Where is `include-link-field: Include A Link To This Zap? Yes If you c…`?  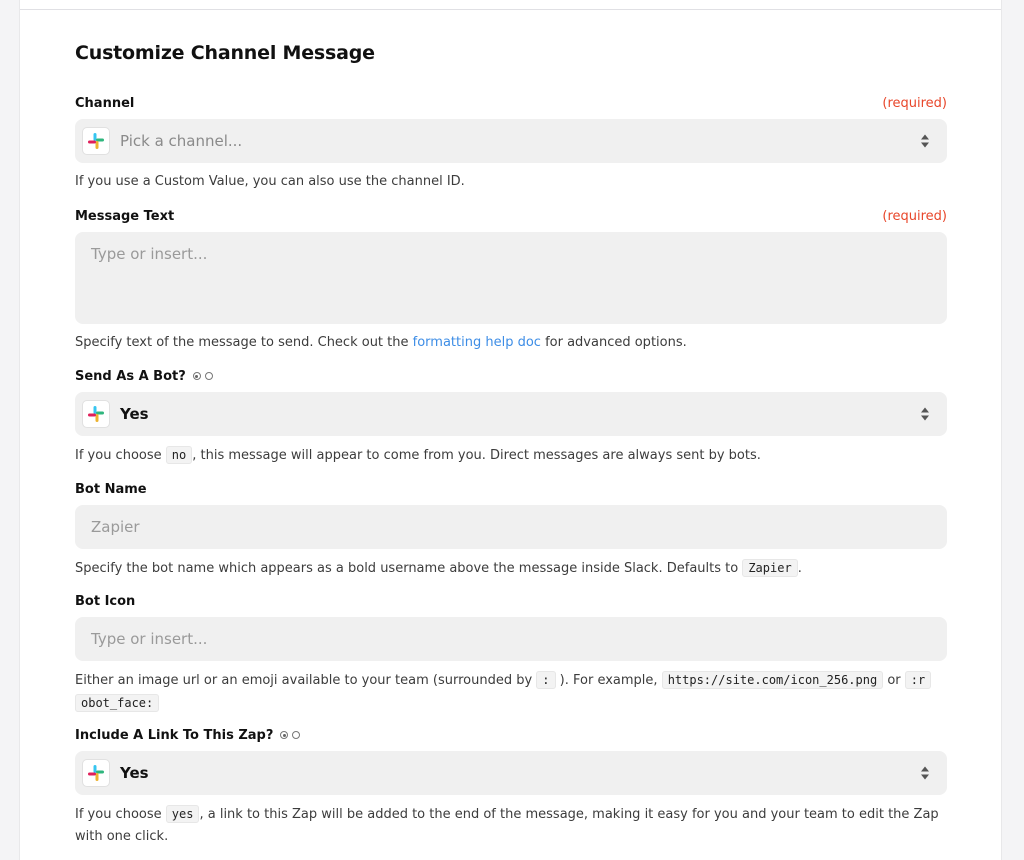 include-link-field: Include A Link To This Zap? Yes If you c… is located at coordinates (511, 787).